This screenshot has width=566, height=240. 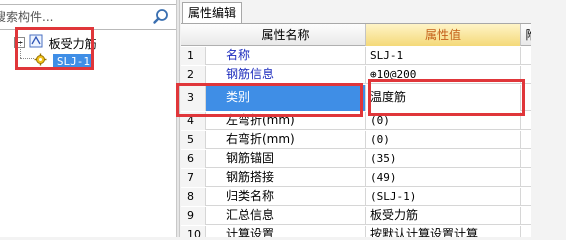 I want to click on table-row: 1 名称 SLJ-1, so click(x=356, y=56).